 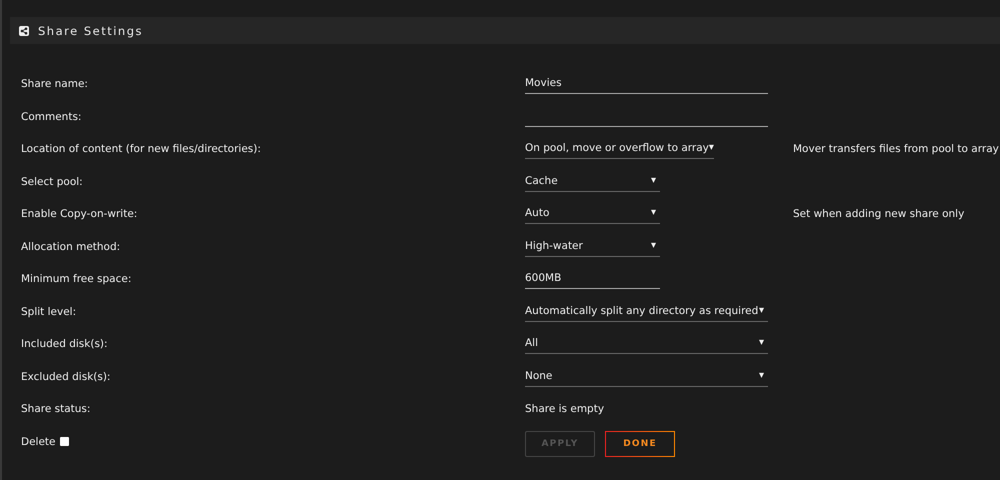 What do you see at coordinates (141, 148) in the screenshot?
I see `field-label: Location of content (for new files/directories):` at bounding box center [141, 148].